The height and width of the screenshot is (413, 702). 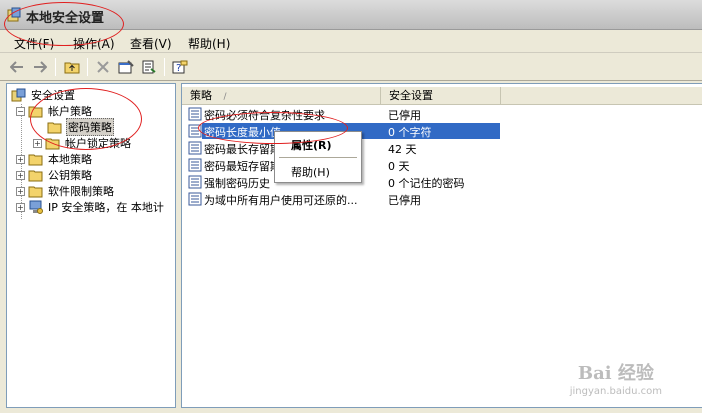 I want to click on list-row-selected: 密码长度最小值 0 个字符, so click(x=442, y=131).